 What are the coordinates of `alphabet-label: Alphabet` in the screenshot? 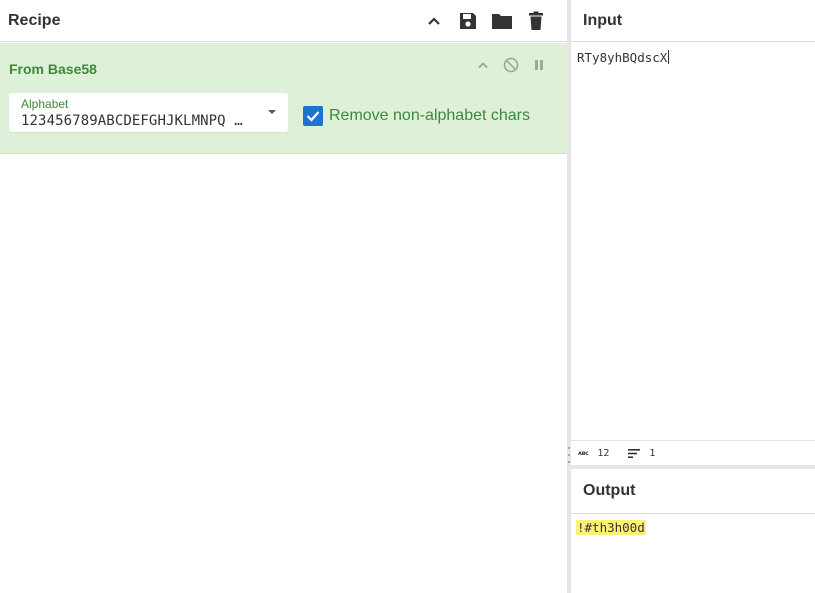 It's located at (45, 104).